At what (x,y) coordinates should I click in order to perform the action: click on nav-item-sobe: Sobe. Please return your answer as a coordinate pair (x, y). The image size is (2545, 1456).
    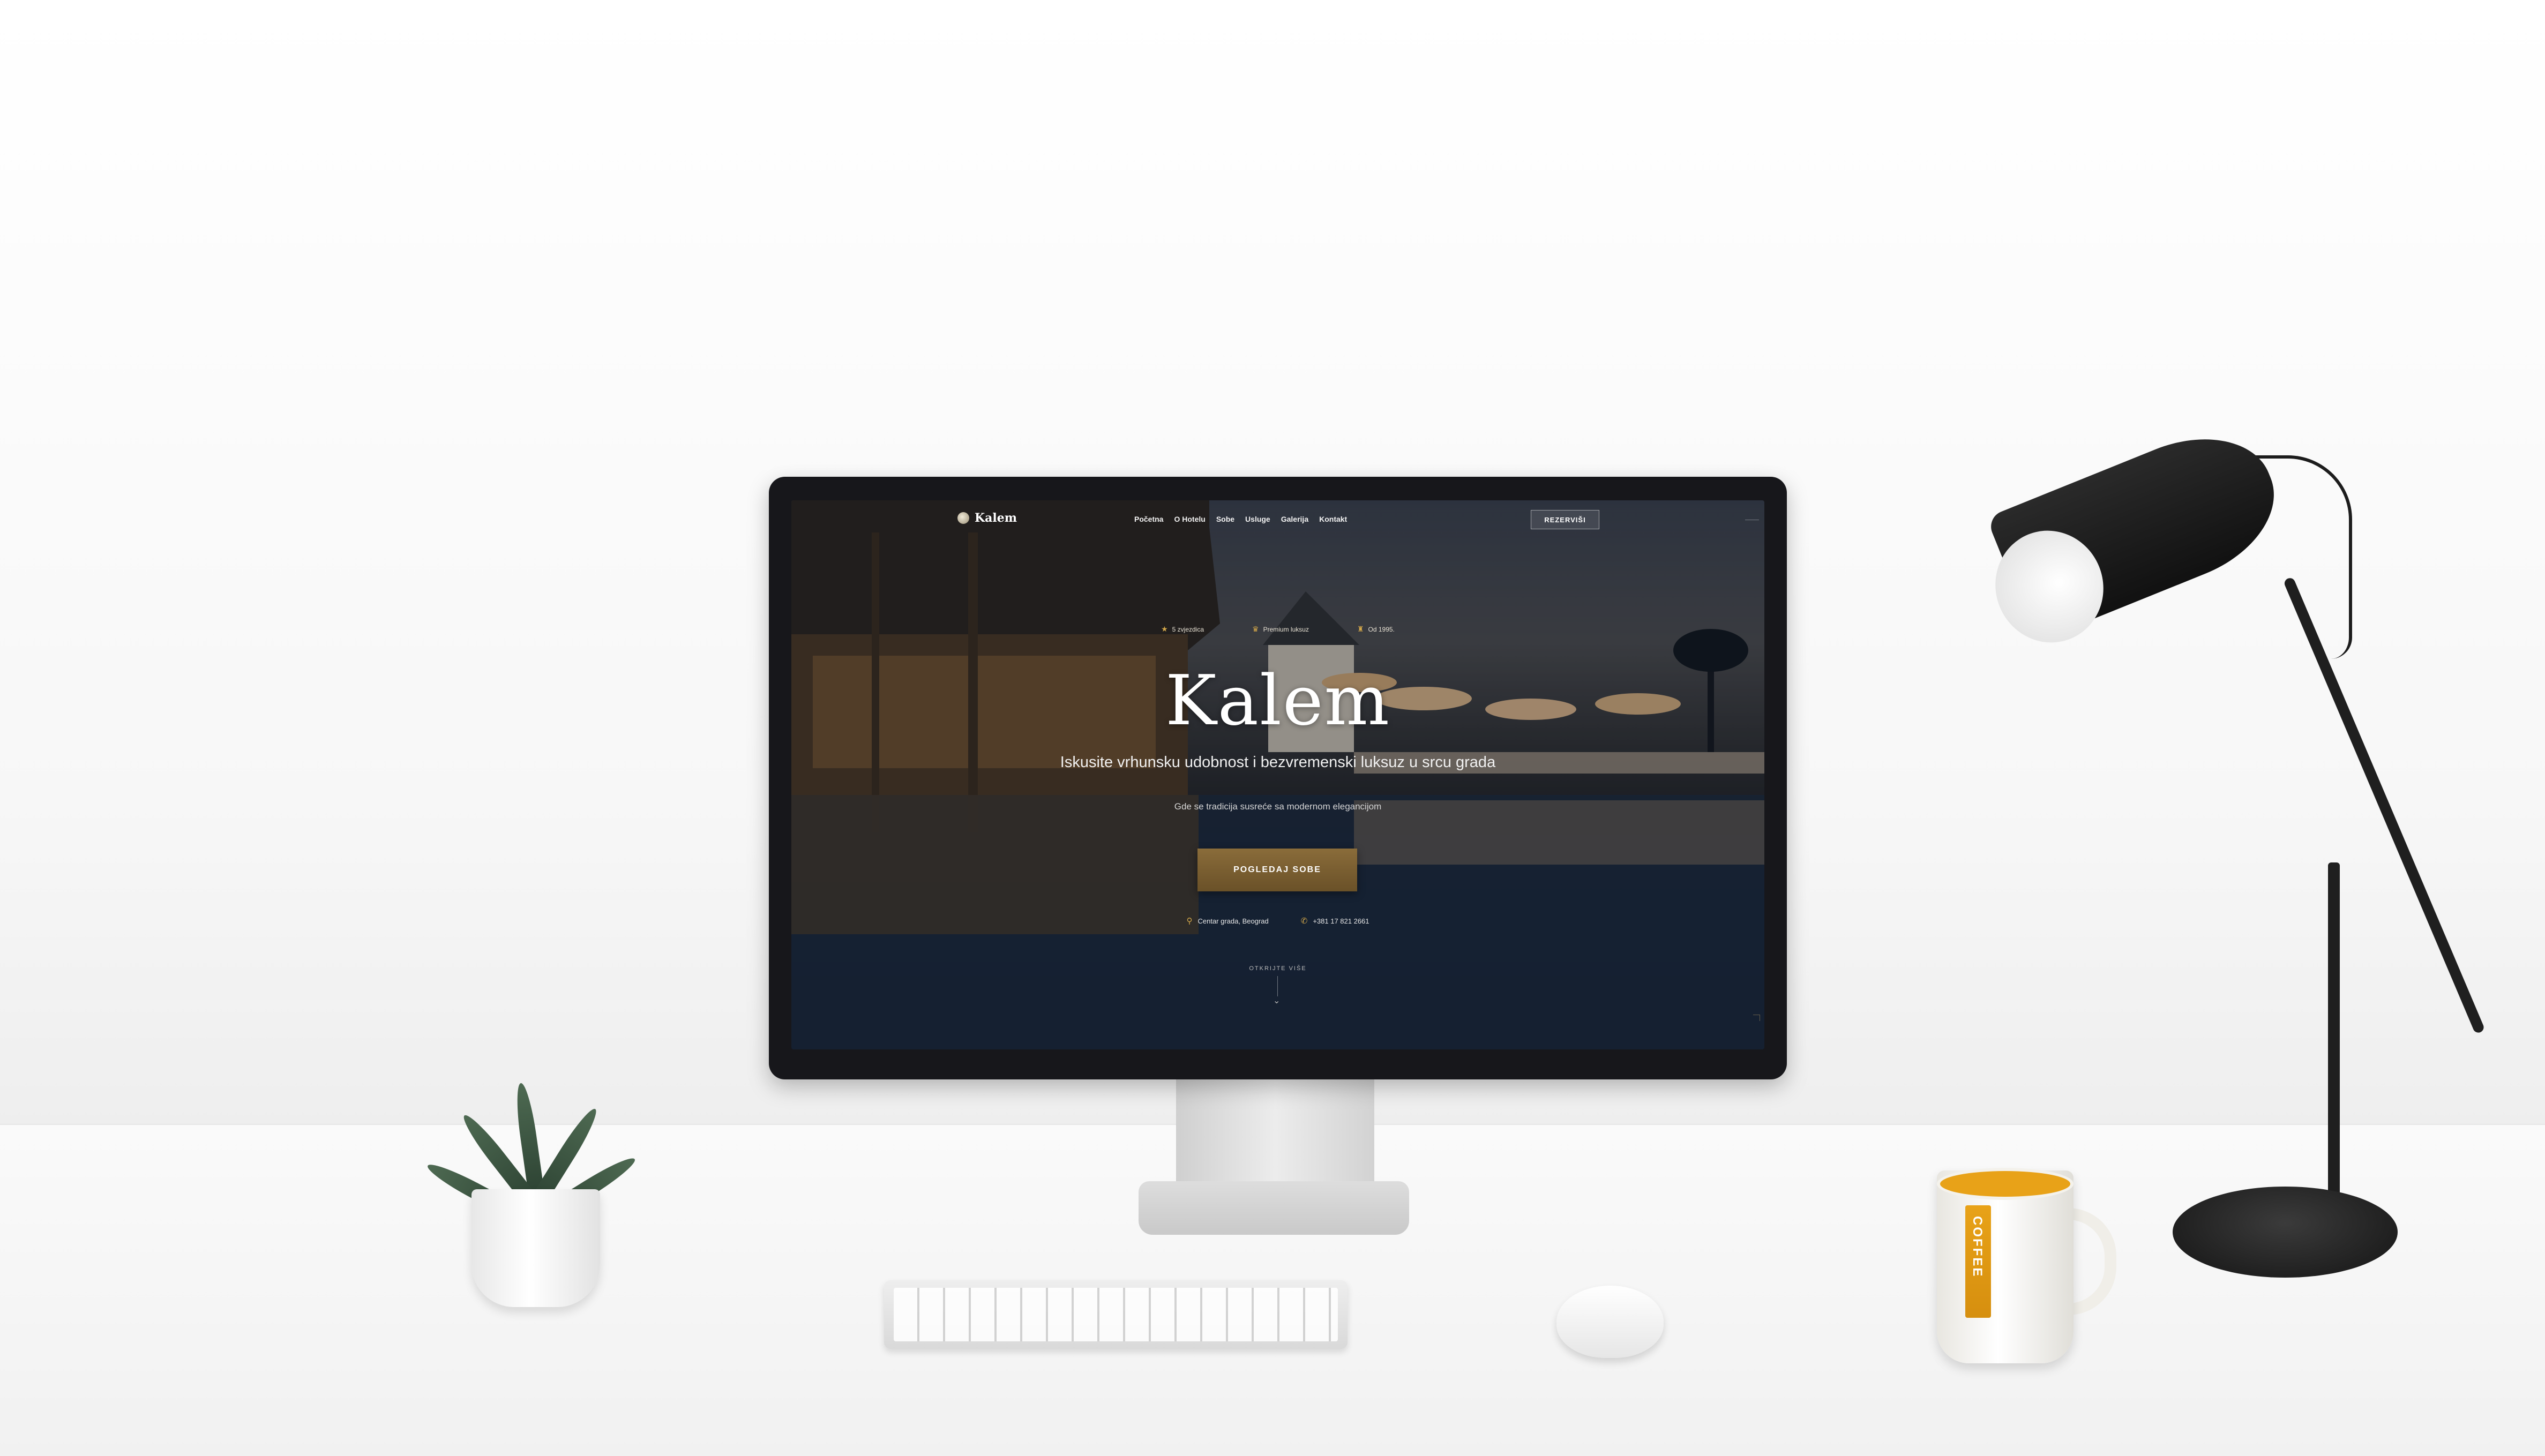
    Looking at the image, I should click on (1225, 519).